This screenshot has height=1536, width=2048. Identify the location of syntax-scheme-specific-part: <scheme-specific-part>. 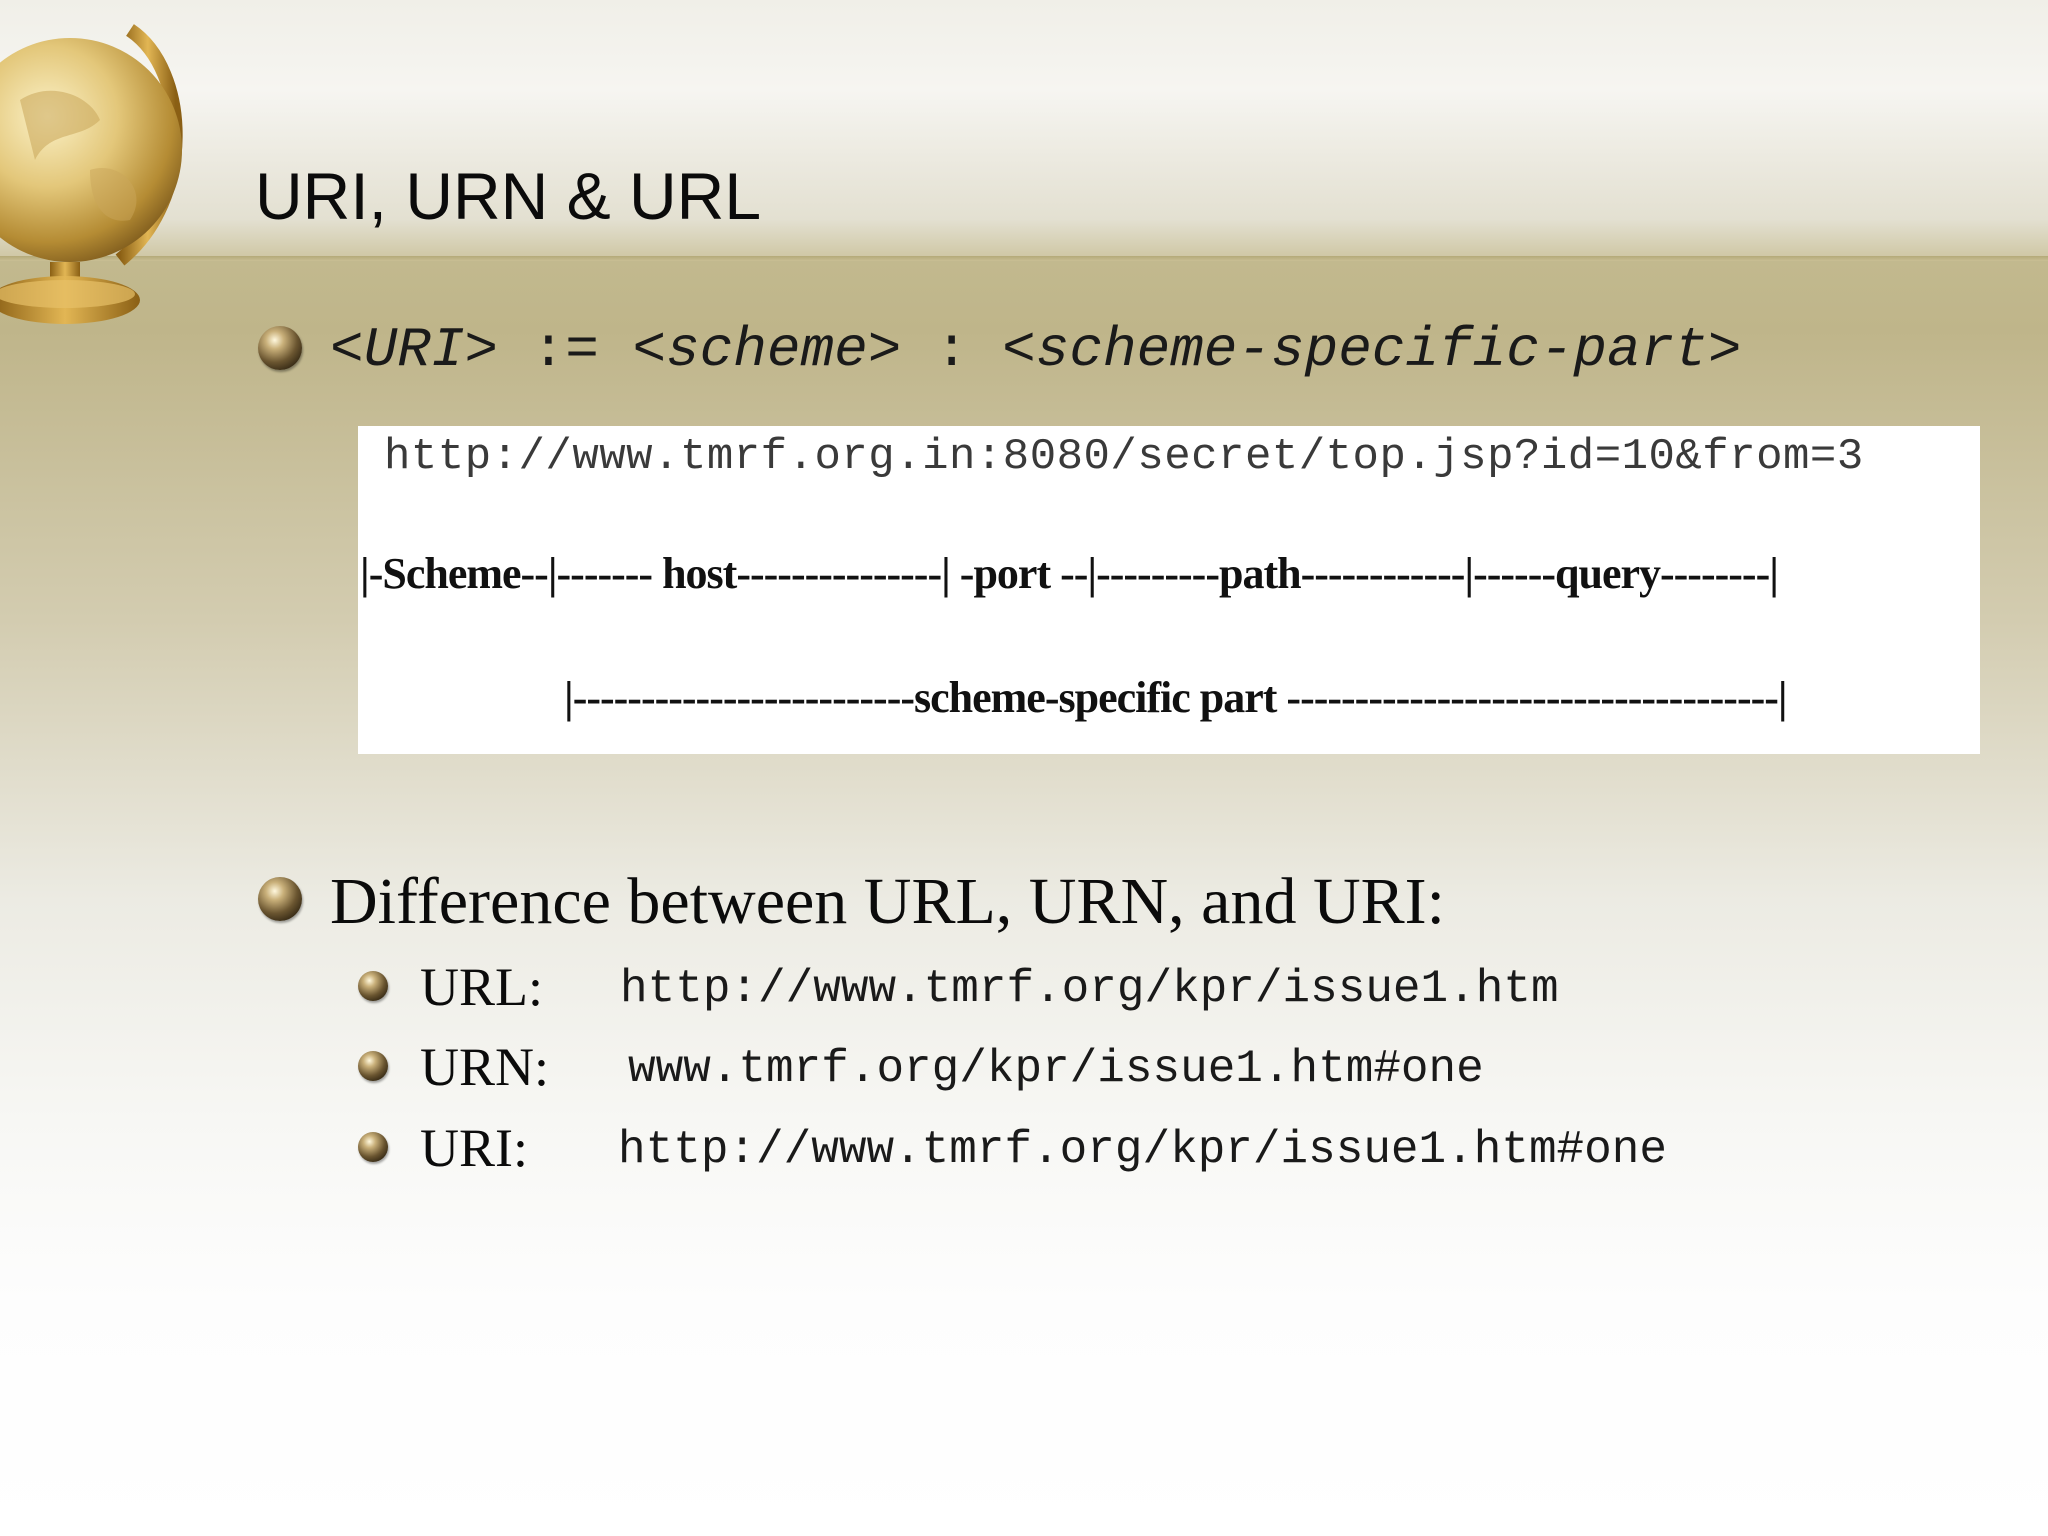
(1372, 350).